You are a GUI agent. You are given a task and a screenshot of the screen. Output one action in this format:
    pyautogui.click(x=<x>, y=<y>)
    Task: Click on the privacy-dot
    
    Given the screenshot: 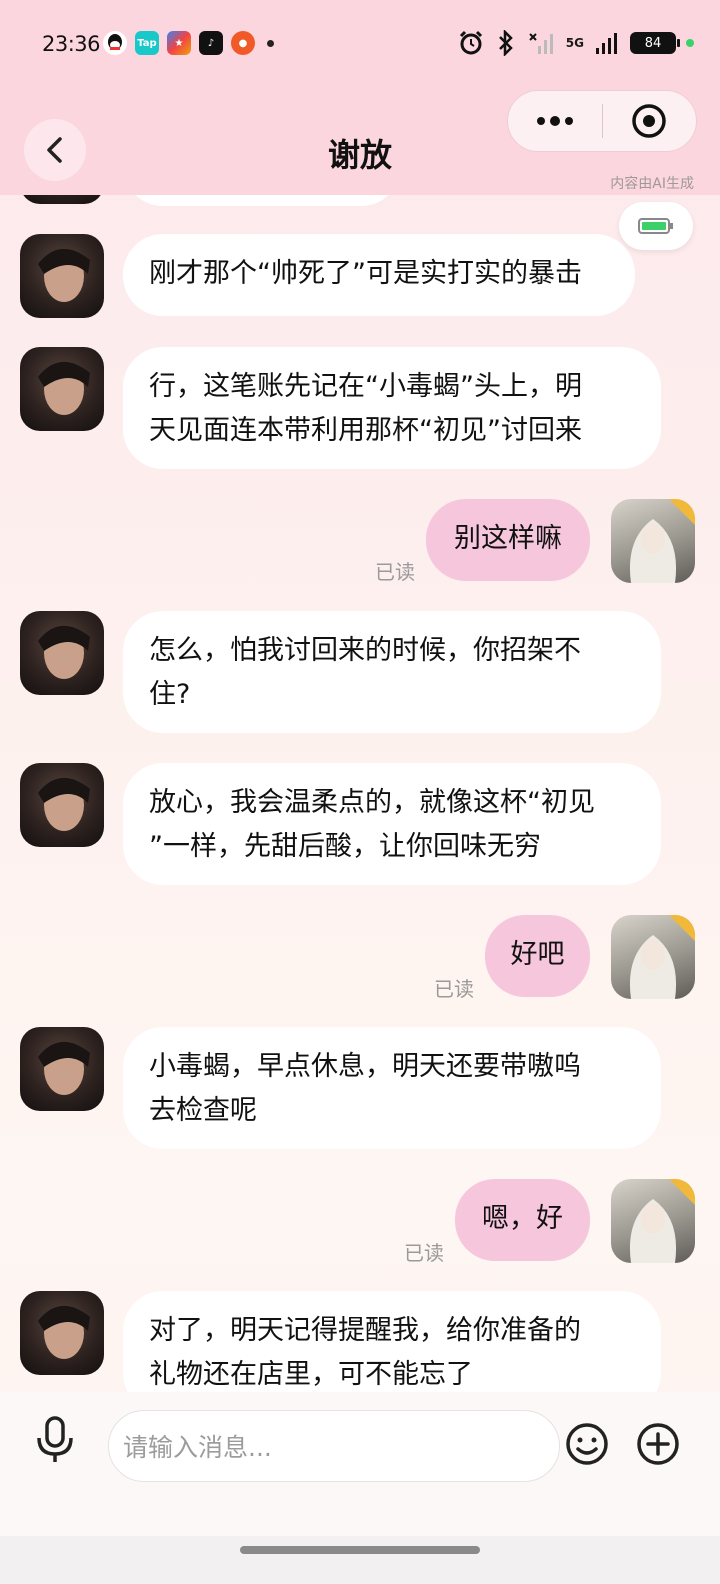 What is the action you would take?
    pyautogui.click(x=690, y=43)
    